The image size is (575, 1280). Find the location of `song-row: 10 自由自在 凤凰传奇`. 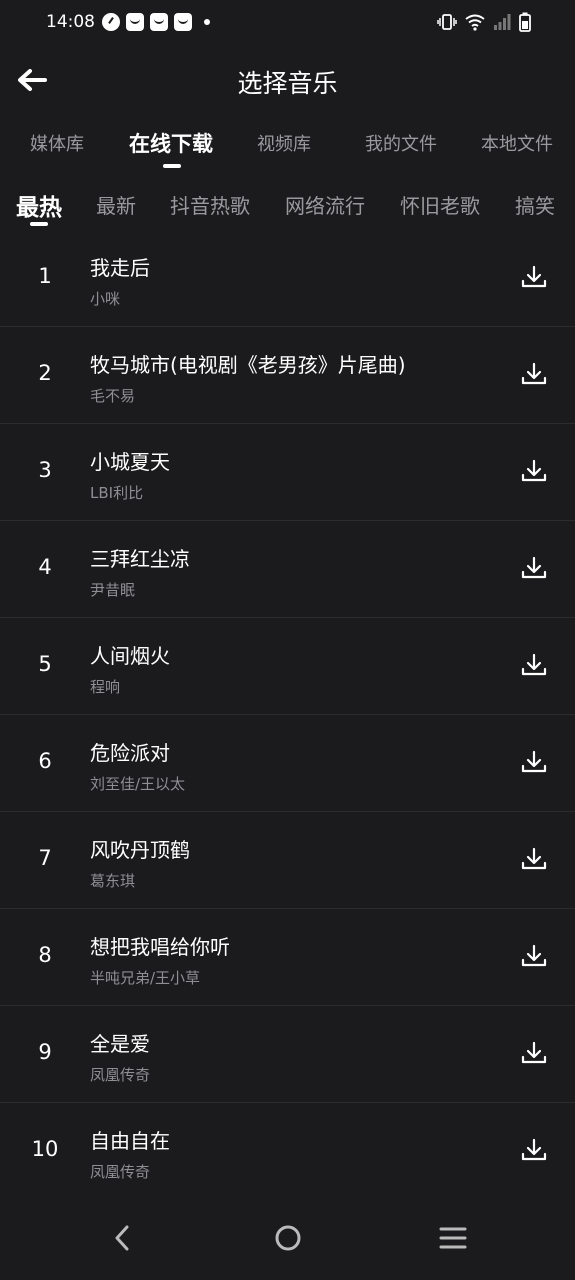

song-row: 10 自由自在 凤凰传奇 is located at coordinates (287, 1151).